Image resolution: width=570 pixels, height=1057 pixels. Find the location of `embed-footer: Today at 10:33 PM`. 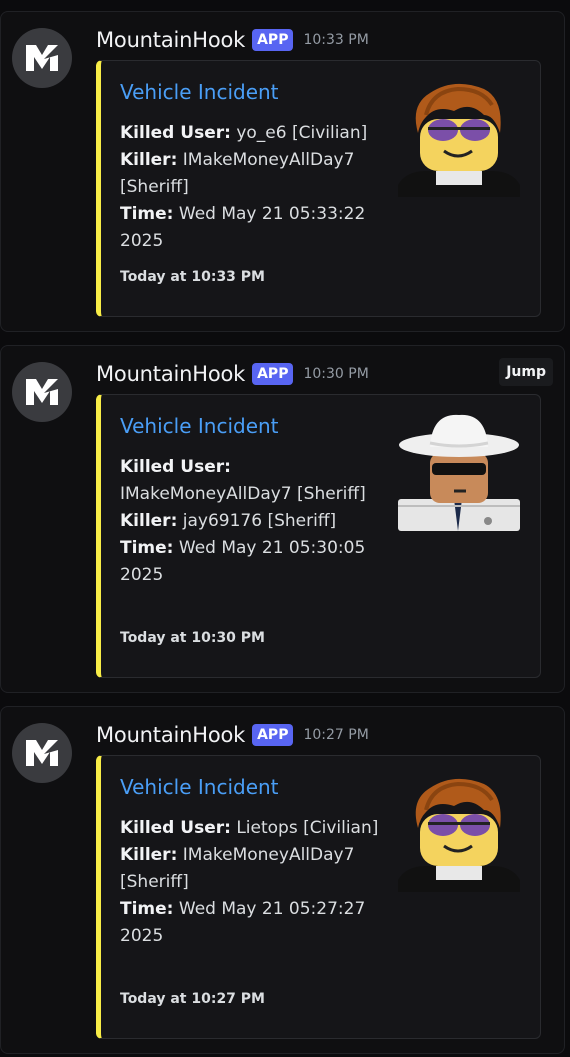

embed-footer: Today at 10:33 PM is located at coordinates (192, 277).